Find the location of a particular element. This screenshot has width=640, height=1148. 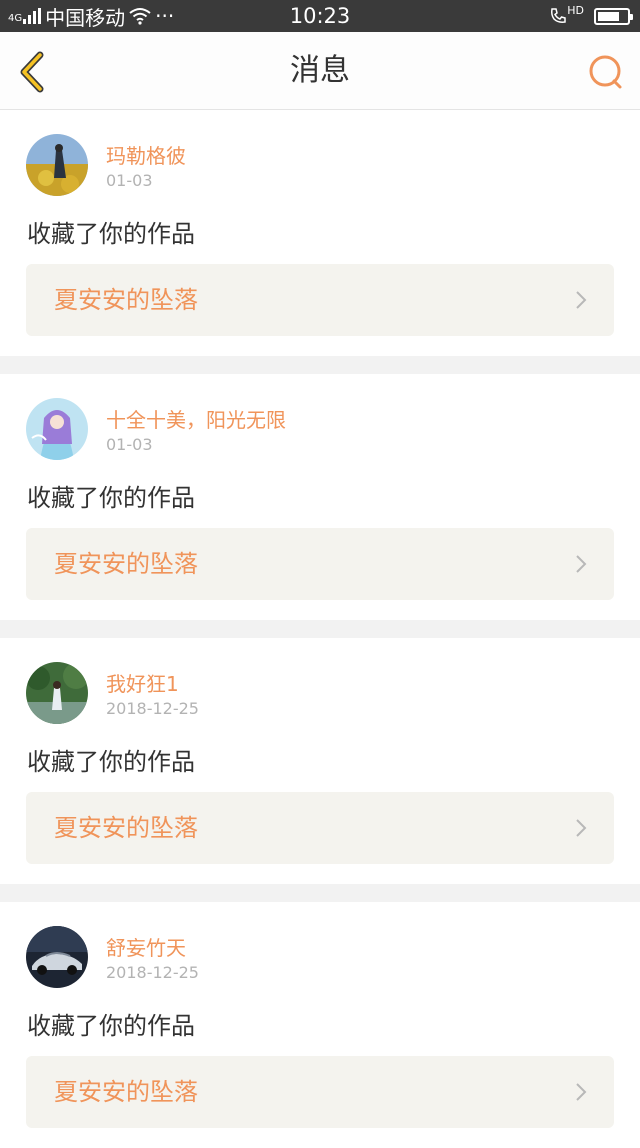

header-bar: 消息 is located at coordinates (320, 71).